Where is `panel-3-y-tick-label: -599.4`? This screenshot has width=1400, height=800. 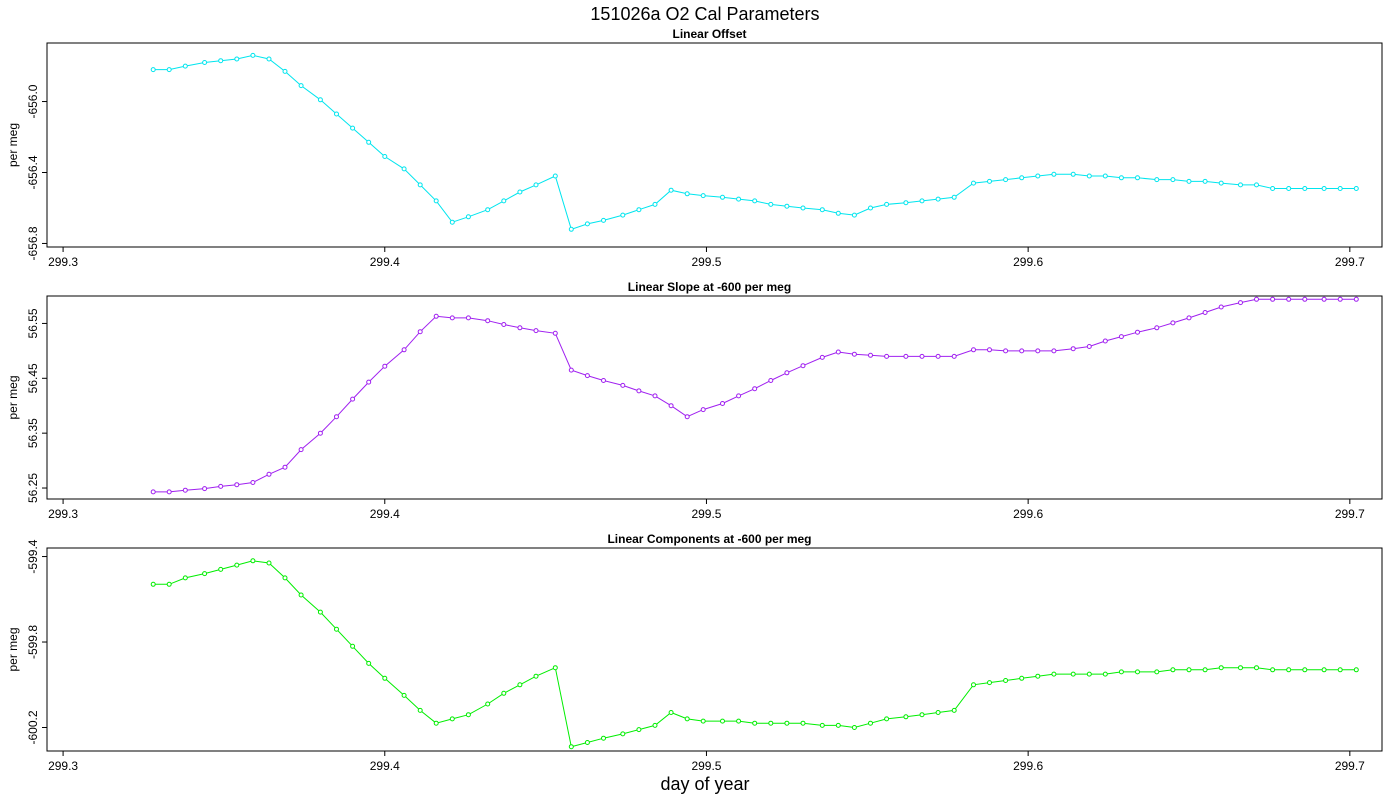
panel-3-y-tick-label: -599.4 is located at coordinates (33, 556).